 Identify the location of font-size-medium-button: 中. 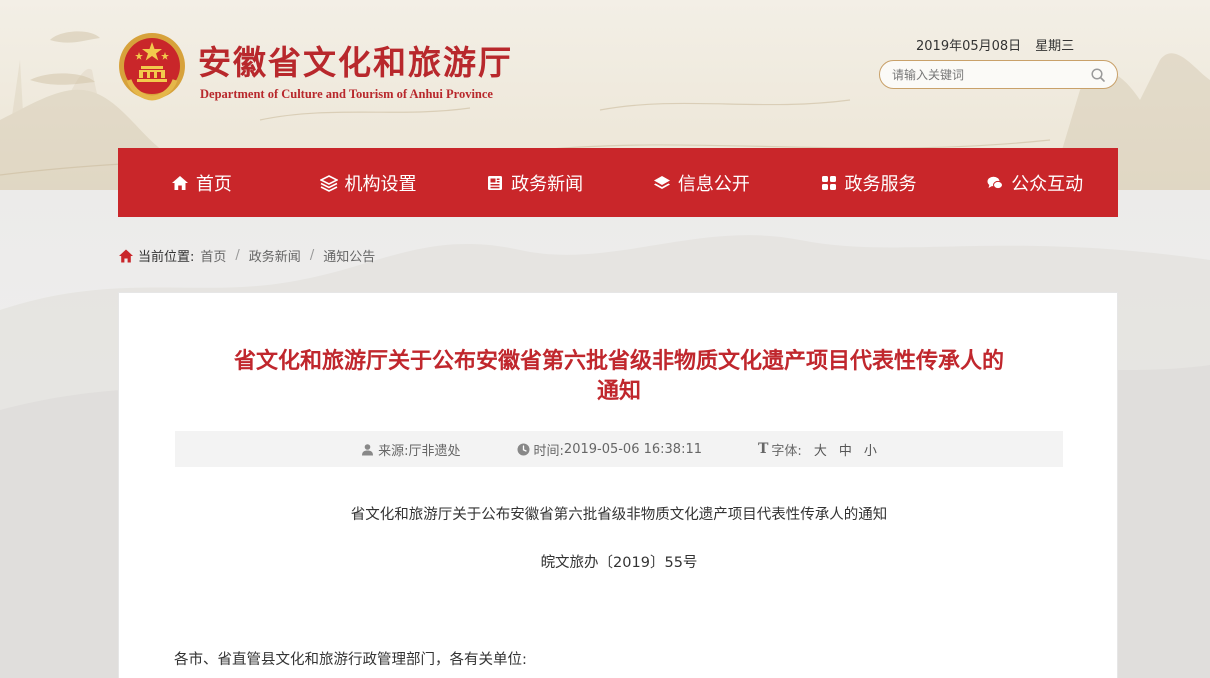
(845, 449).